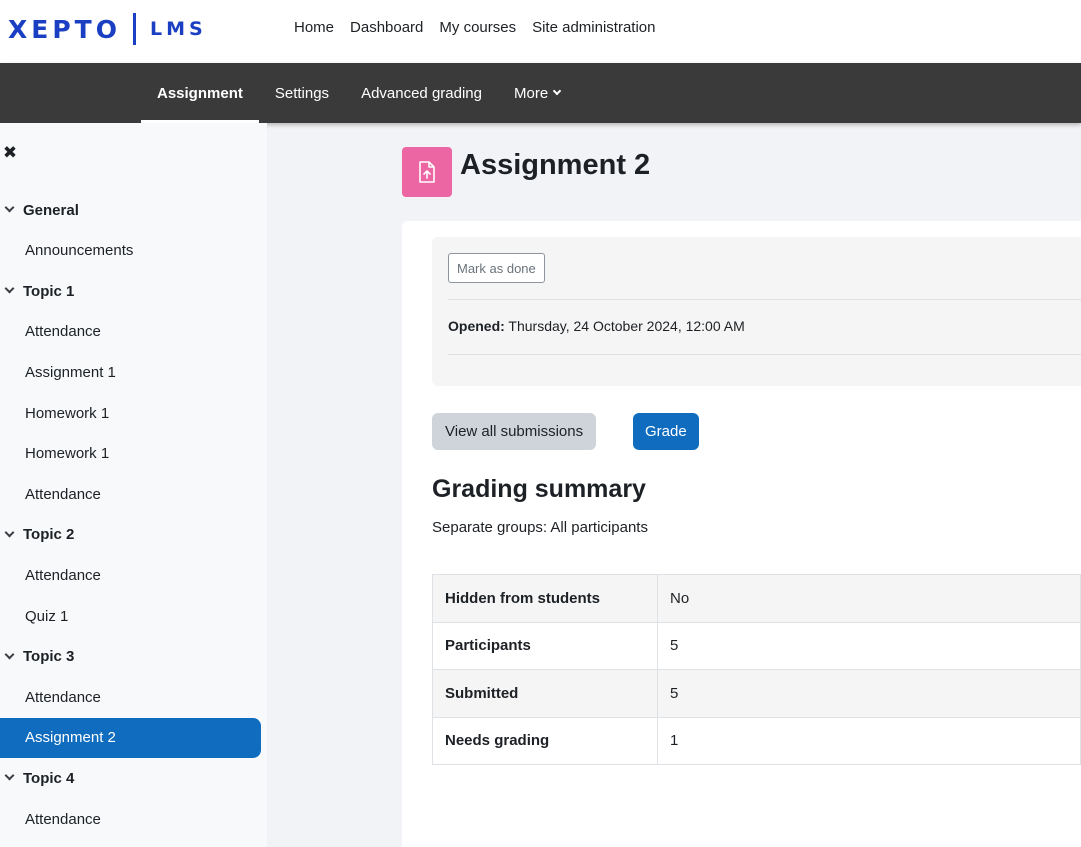 The width and height of the screenshot is (1081, 847). Describe the element at coordinates (555, 165) in the screenshot. I see `page-title: Assignment 2` at that location.